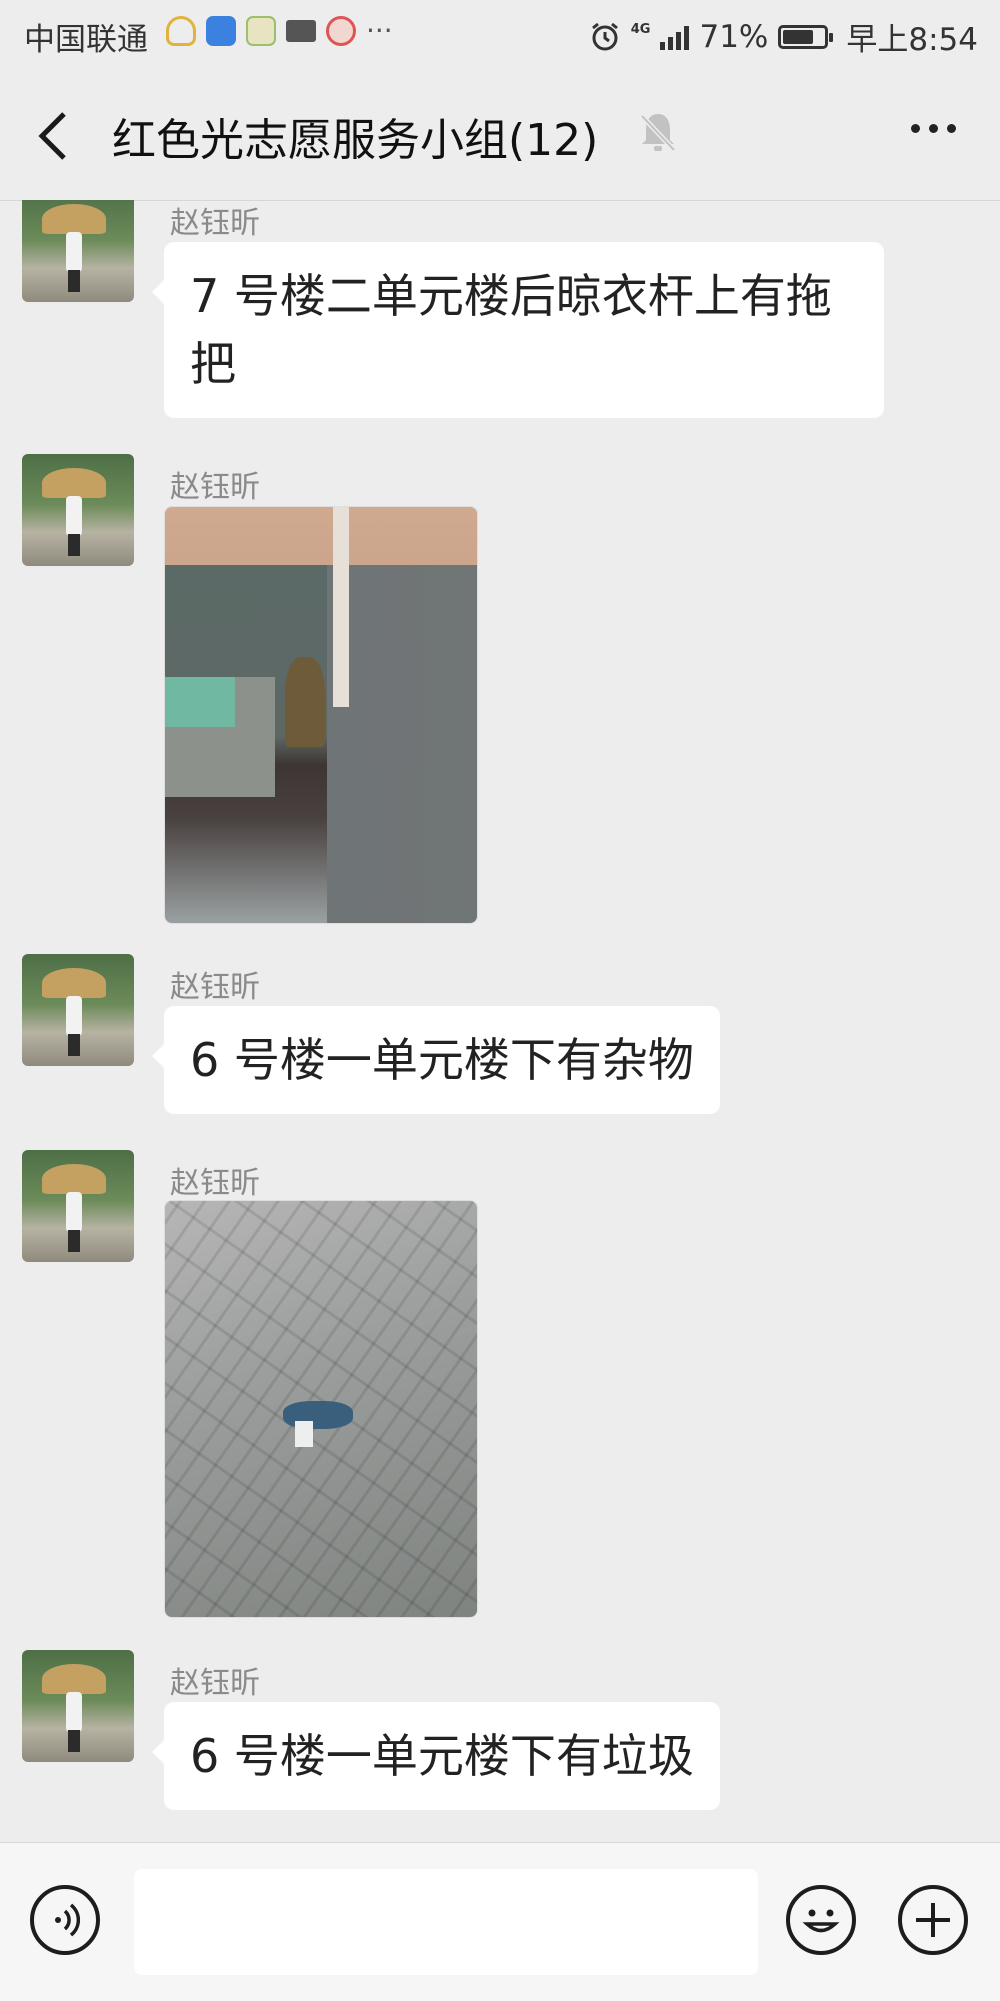  Describe the element at coordinates (518, 330) in the screenshot. I see `message-bubble: 7 号楼二单元楼后晾衣杆上有拖把` at that location.